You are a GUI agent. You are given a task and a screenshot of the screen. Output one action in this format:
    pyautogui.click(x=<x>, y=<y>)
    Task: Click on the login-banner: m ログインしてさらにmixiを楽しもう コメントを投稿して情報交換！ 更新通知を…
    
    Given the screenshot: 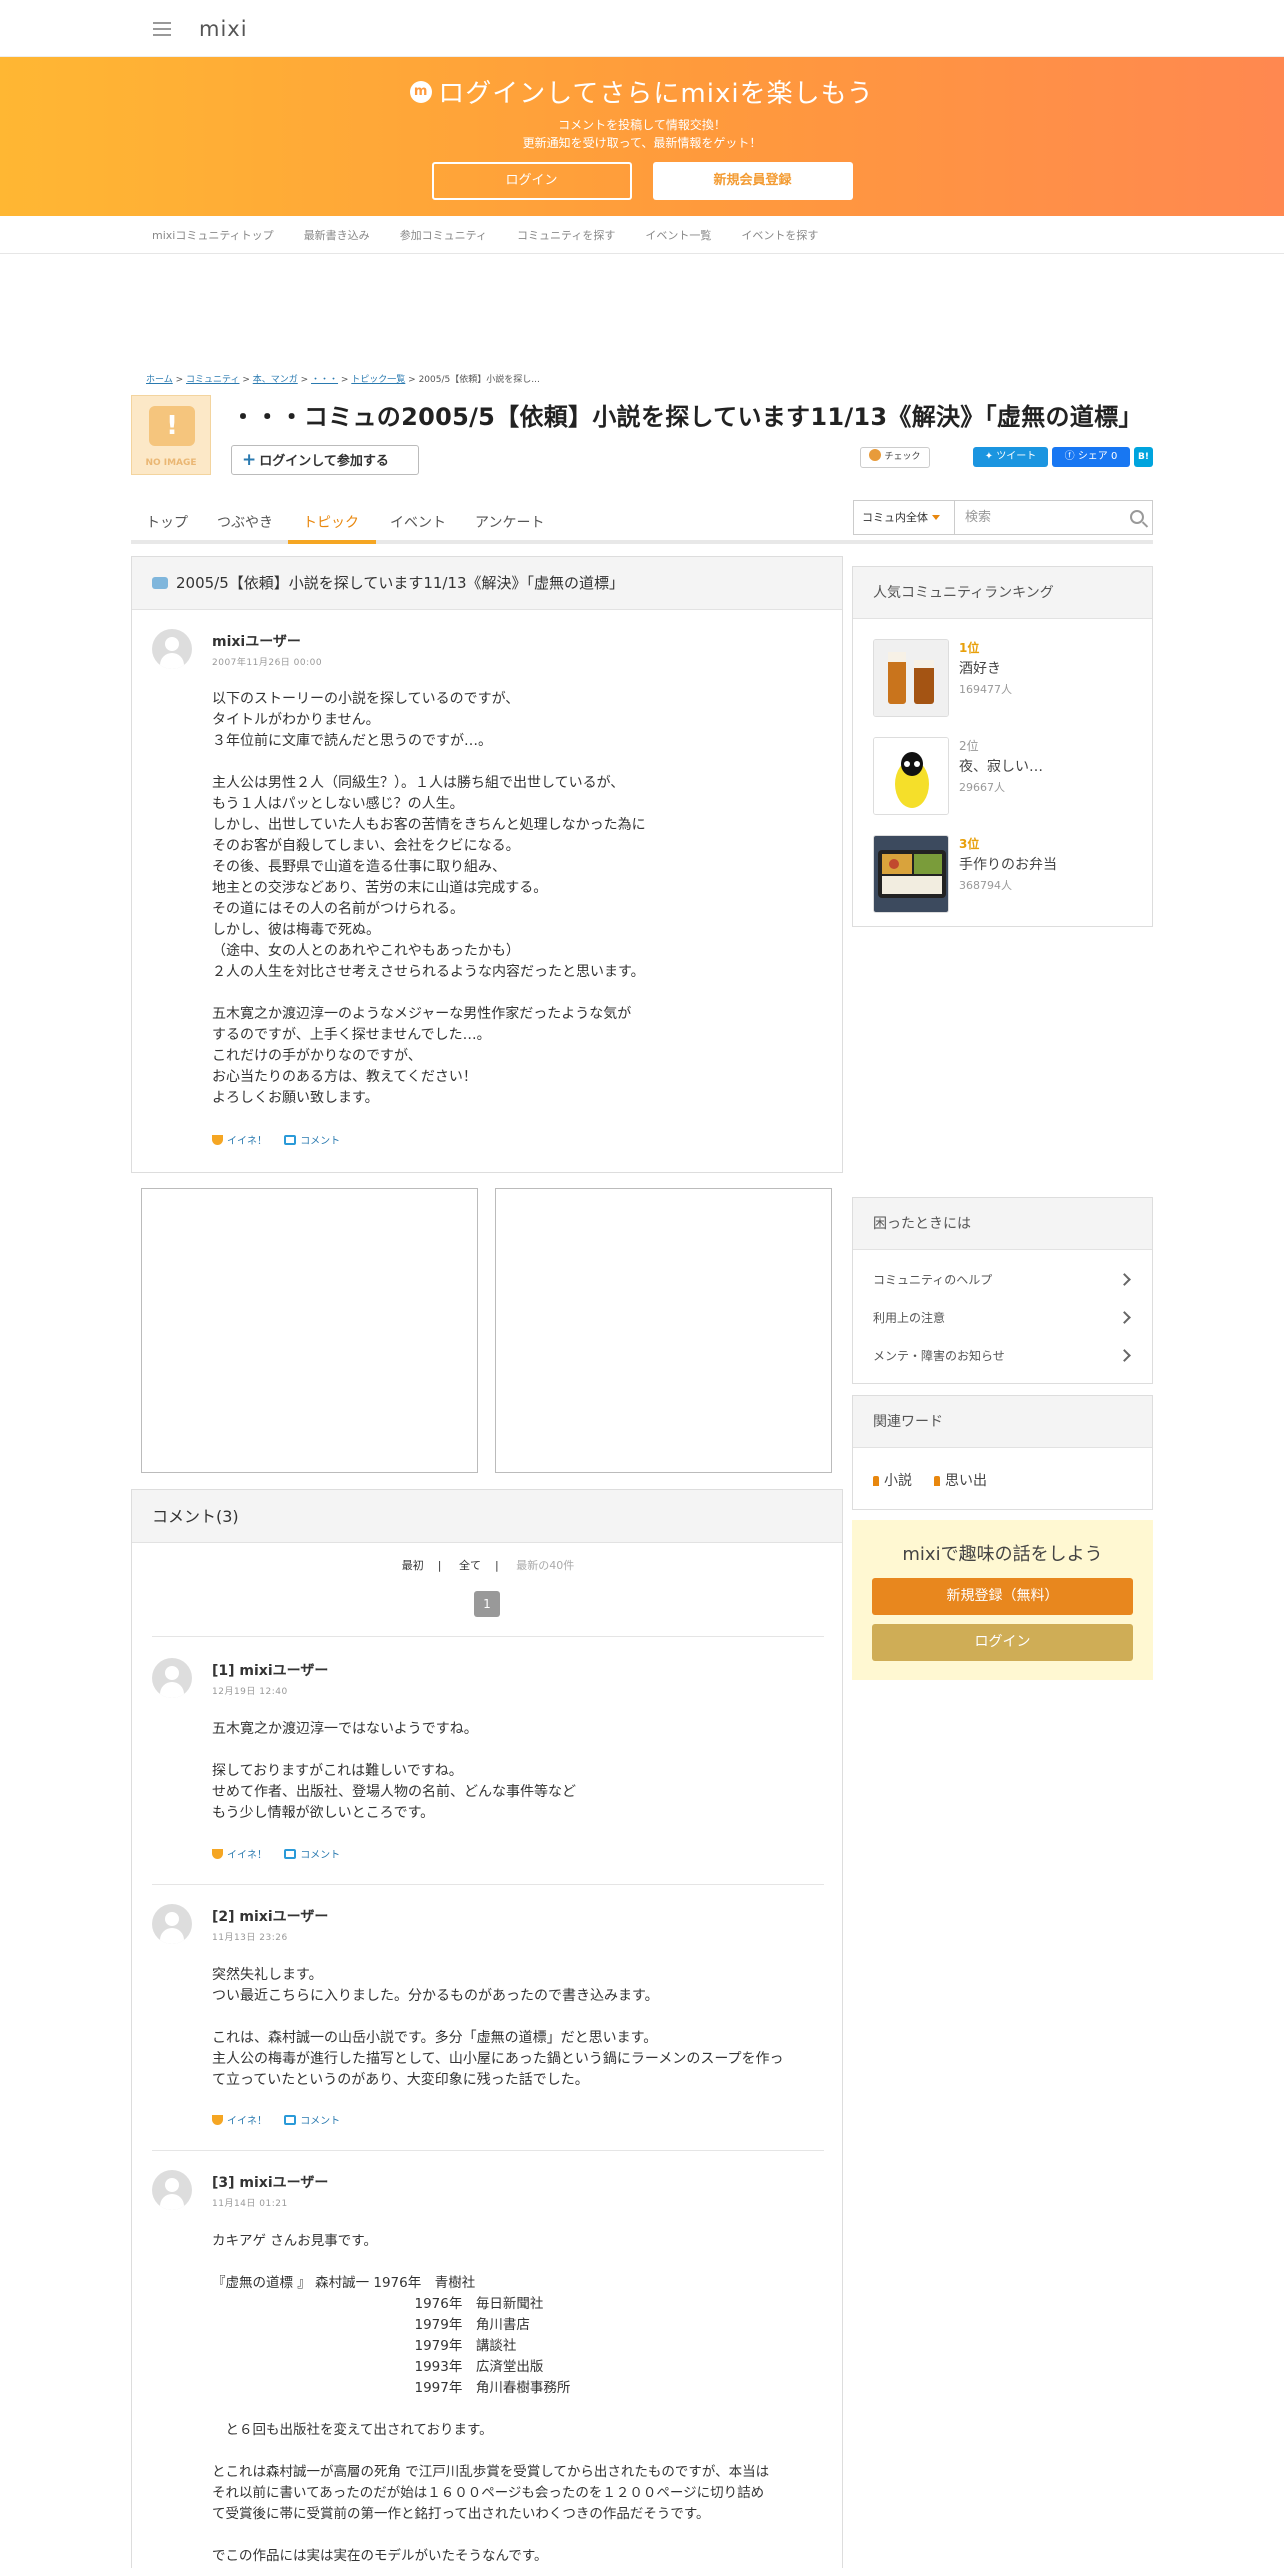 What is the action you would take?
    pyautogui.click(x=642, y=136)
    